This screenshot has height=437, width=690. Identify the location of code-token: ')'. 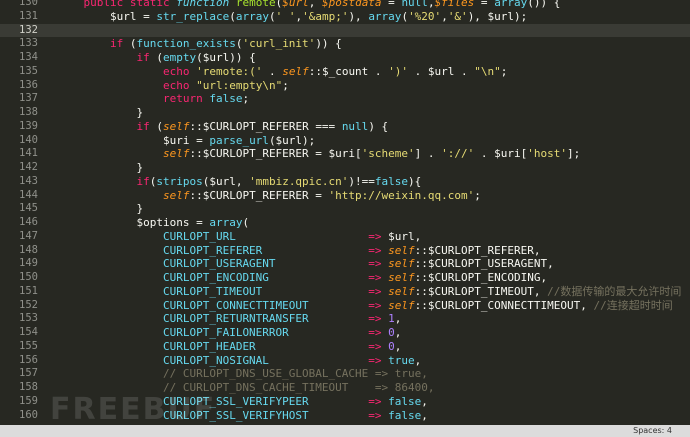
(398, 71).